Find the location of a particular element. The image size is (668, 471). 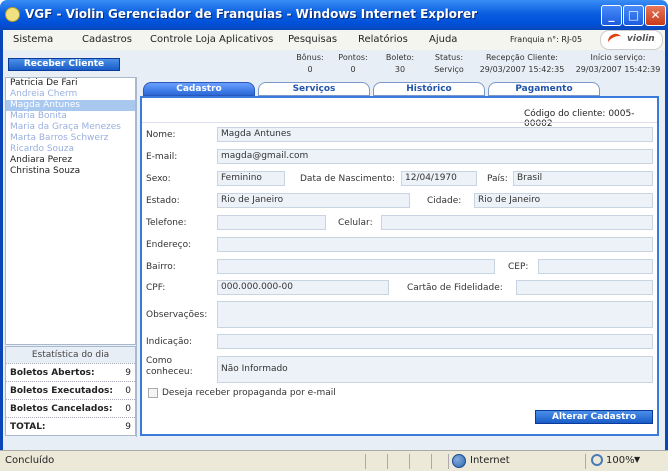

menu-sistema: Sistema is located at coordinates (33, 40).